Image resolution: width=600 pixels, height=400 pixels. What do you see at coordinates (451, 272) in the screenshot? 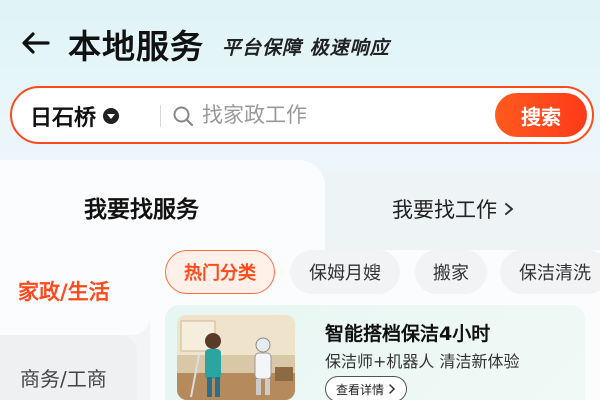
I see `chip-moving: 搬家` at bounding box center [451, 272].